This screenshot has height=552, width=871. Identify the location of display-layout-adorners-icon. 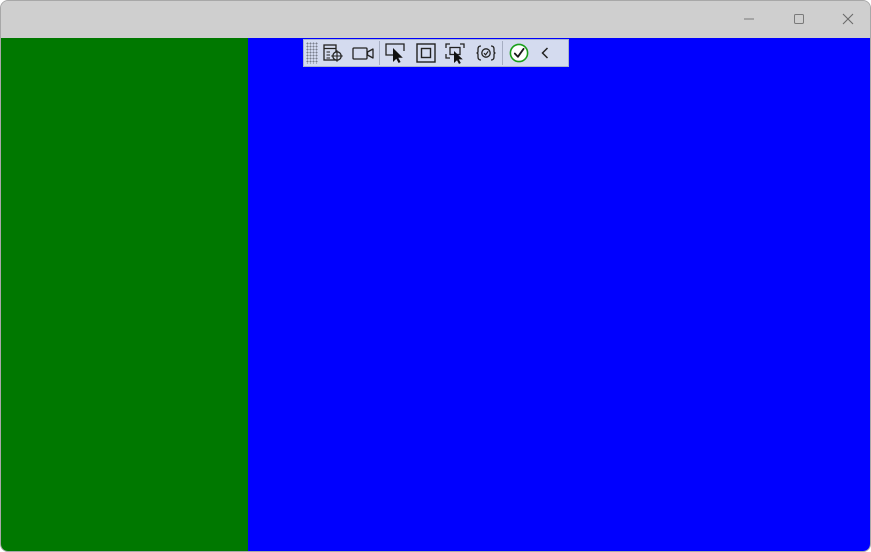
(426, 53).